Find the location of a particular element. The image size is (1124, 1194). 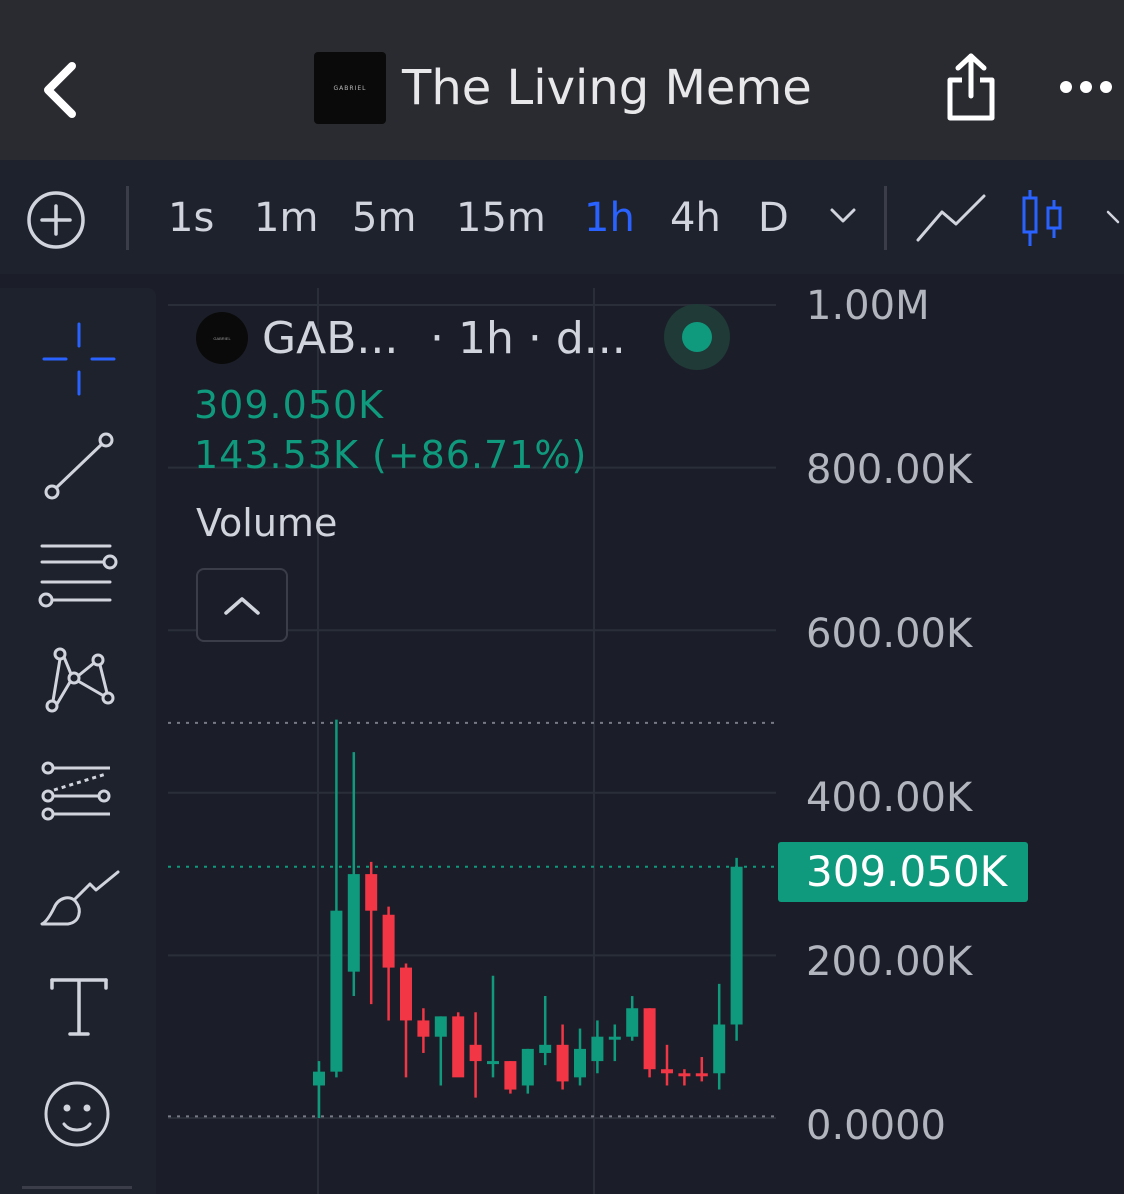

y-axis-label: 1.00M is located at coordinates (868, 306).